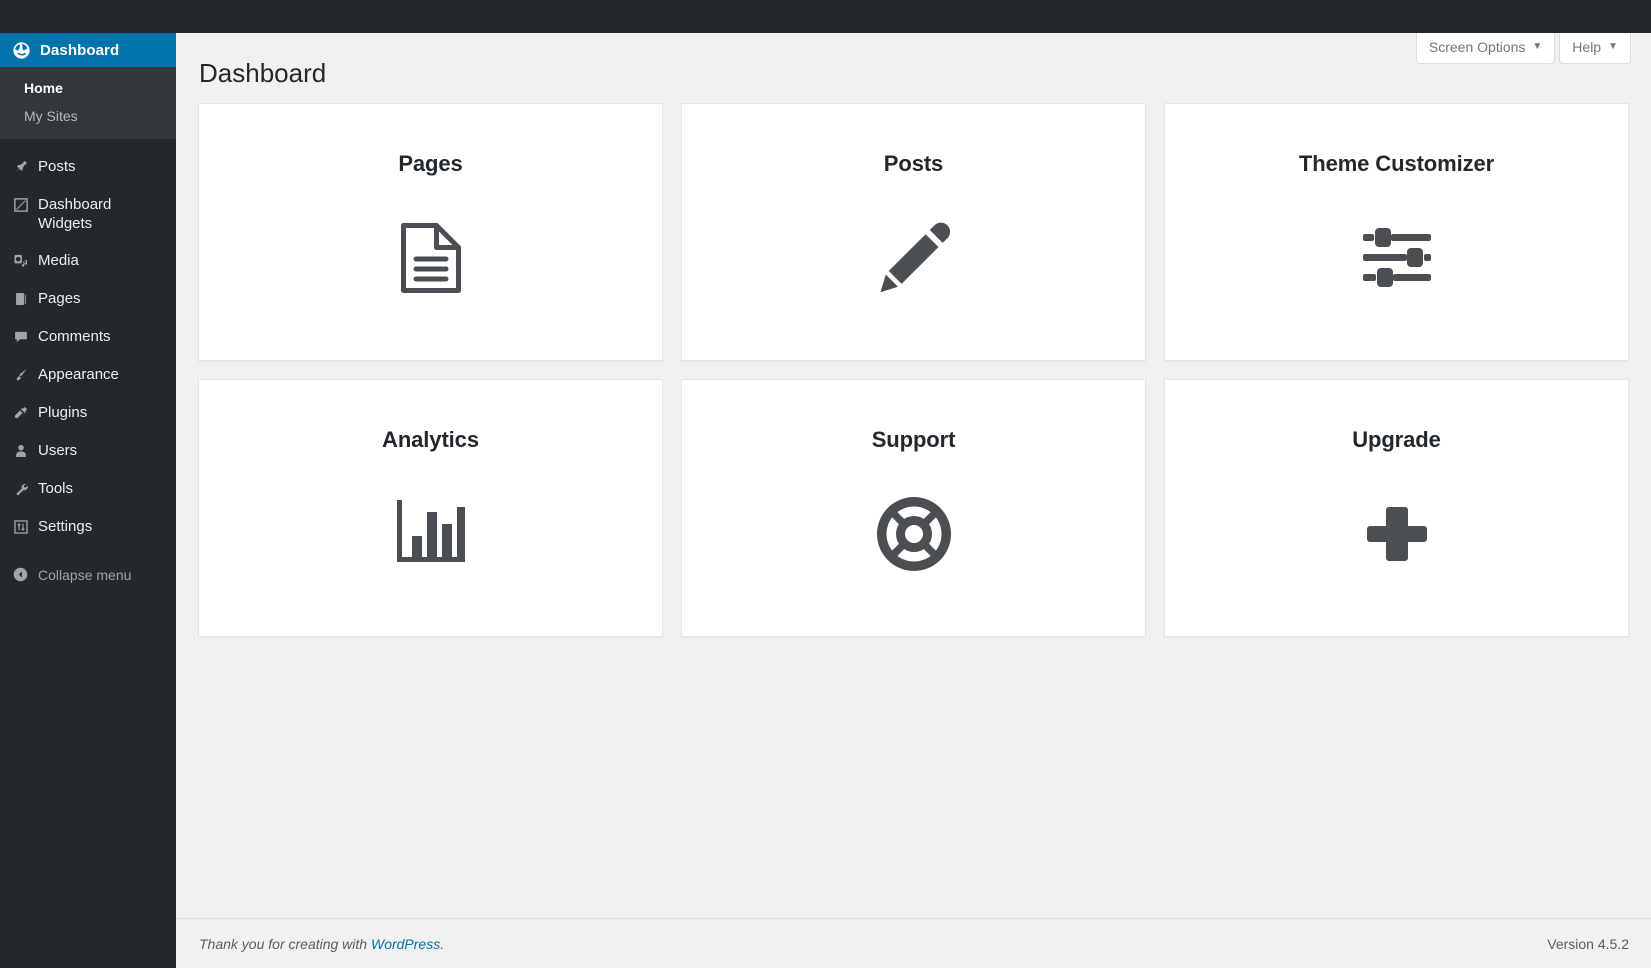 This screenshot has height=968, width=1651. I want to click on plus-icon, so click(1397, 534).